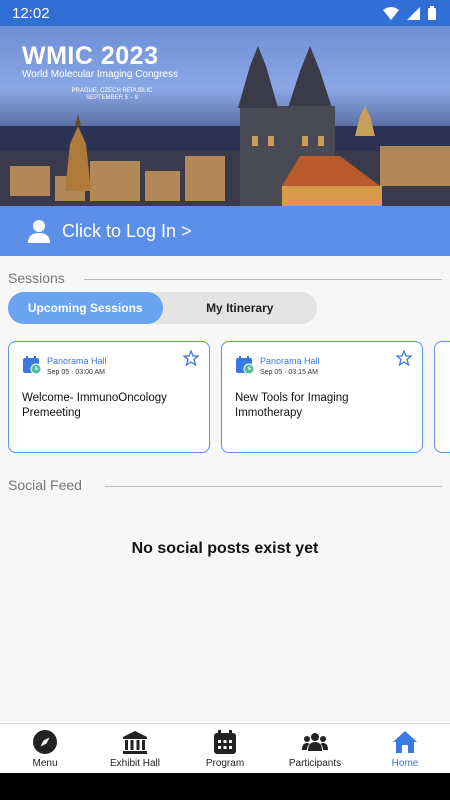  What do you see at coordinates (225, 13) in the screenshot?
I see `status-bar: 12:02` at bounding box center [225, 13].